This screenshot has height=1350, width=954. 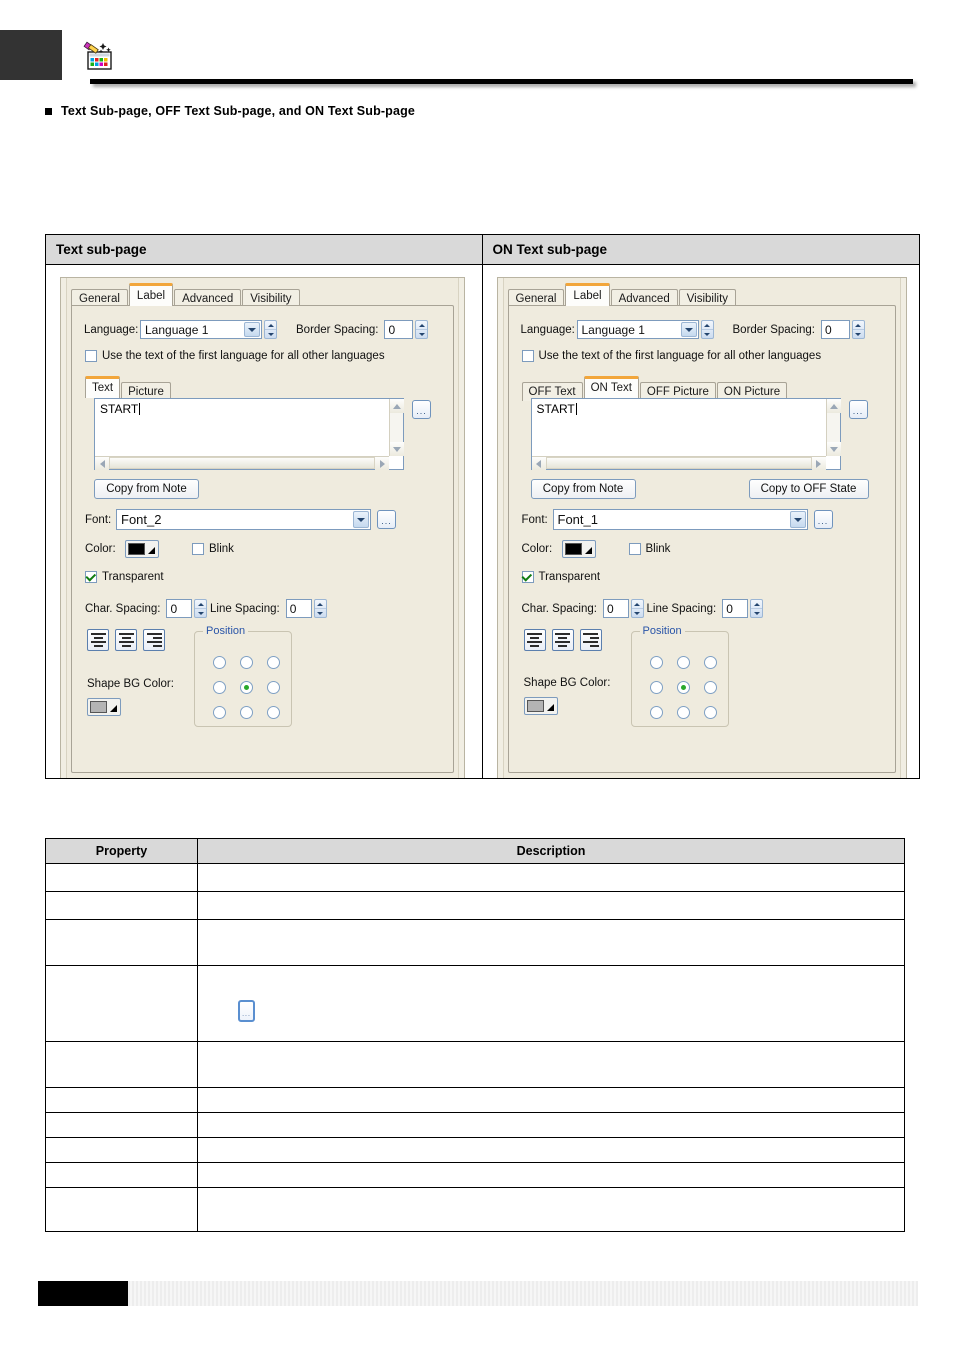 I want to click on text-color-button, so click(x=578, y=549).